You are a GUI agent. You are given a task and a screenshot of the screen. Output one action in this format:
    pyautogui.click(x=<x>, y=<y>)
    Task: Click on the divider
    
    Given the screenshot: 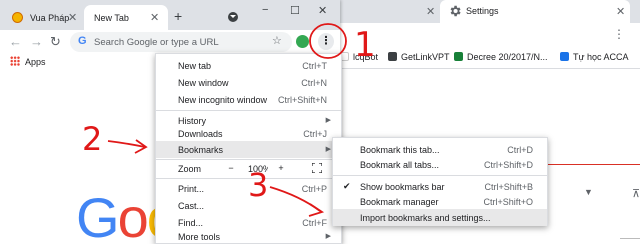 What is the action you would take?
    pyautogui.click(x=630, y=238)
    